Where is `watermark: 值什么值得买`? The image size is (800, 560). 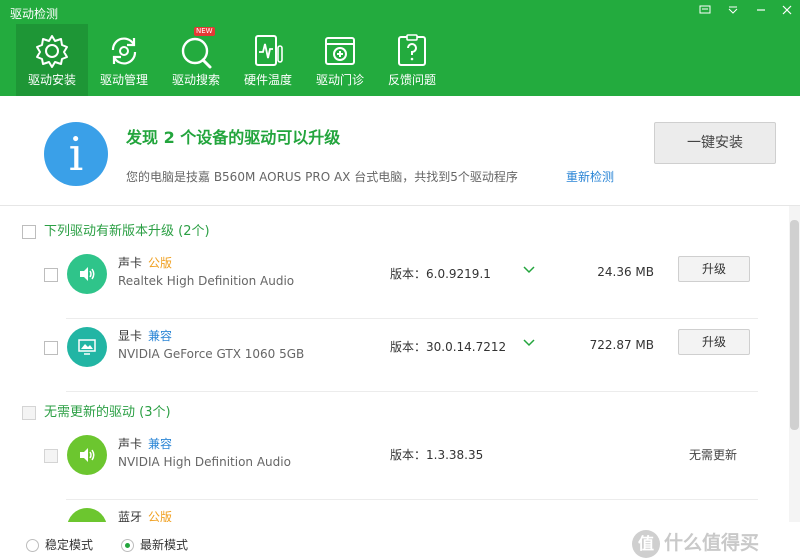 watermark: 值什么值得买 is located at coordinates (695, 543).